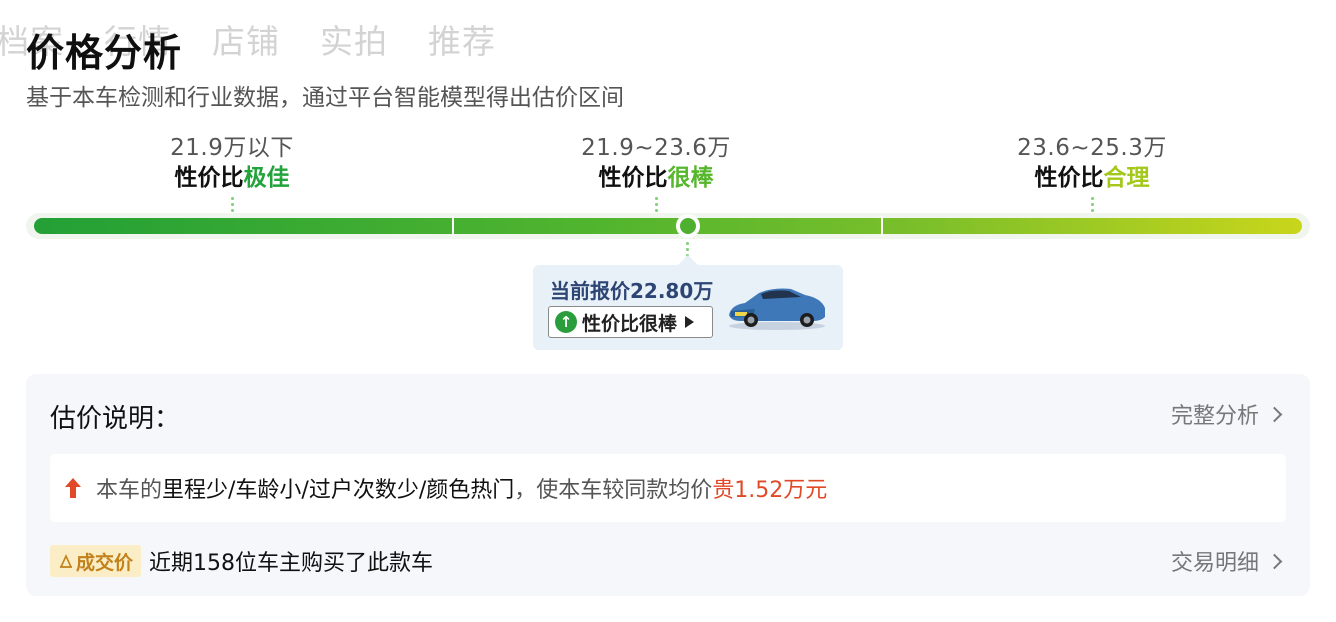  Describe the element at coordinates (104, 53) in the screenshot. I see `page-title: 价格分析` at that location.